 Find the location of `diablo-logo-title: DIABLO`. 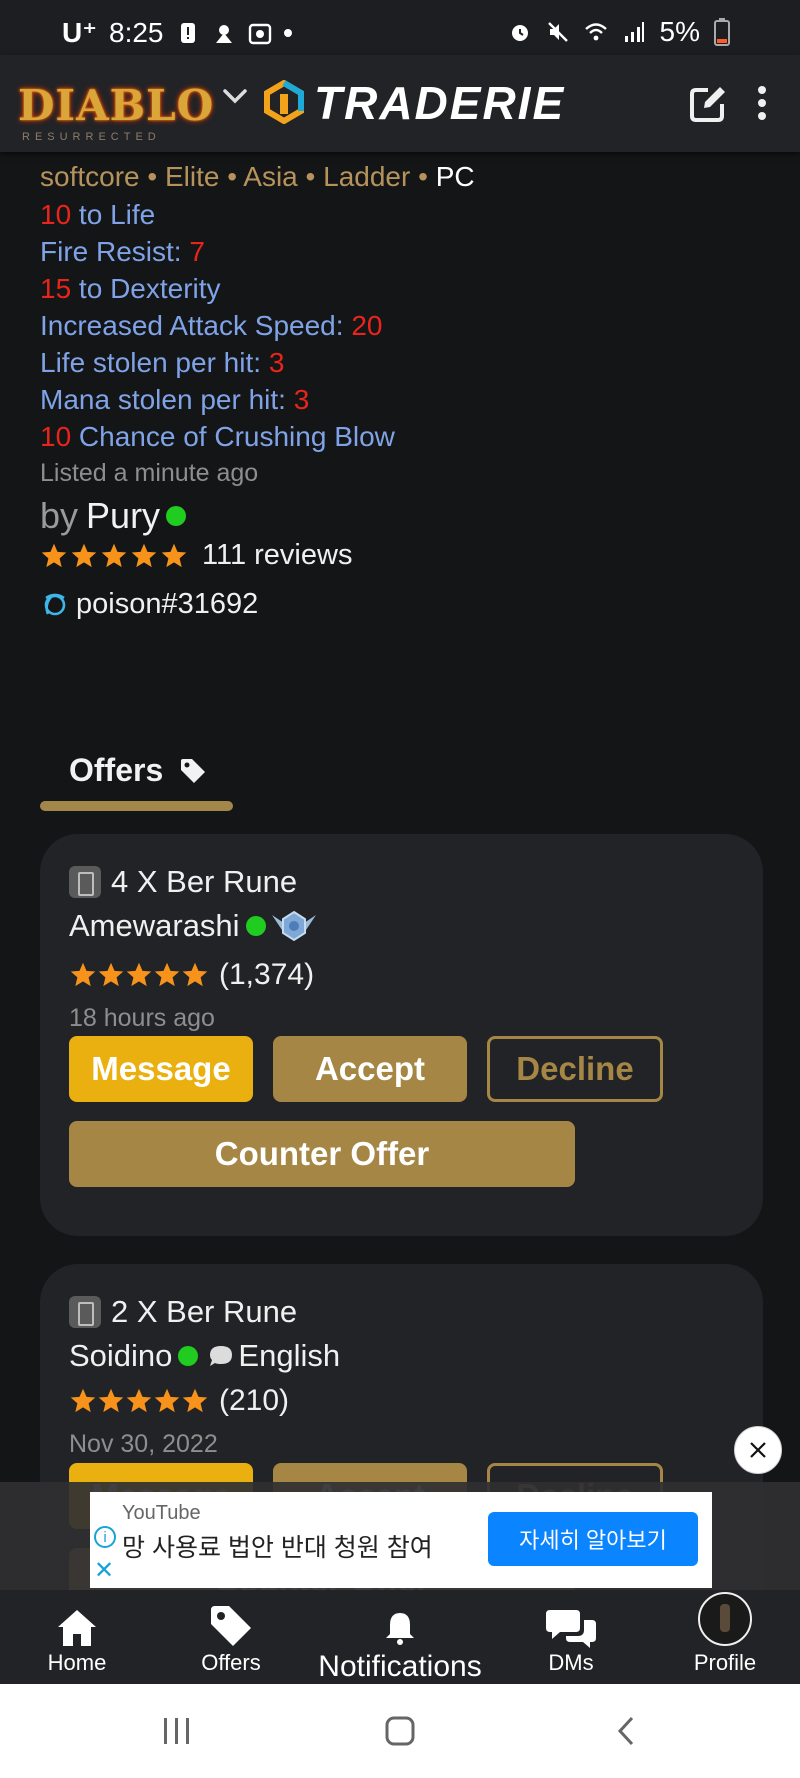

diablo-logo-title: DIABLO is located at coordinates (116, 105).